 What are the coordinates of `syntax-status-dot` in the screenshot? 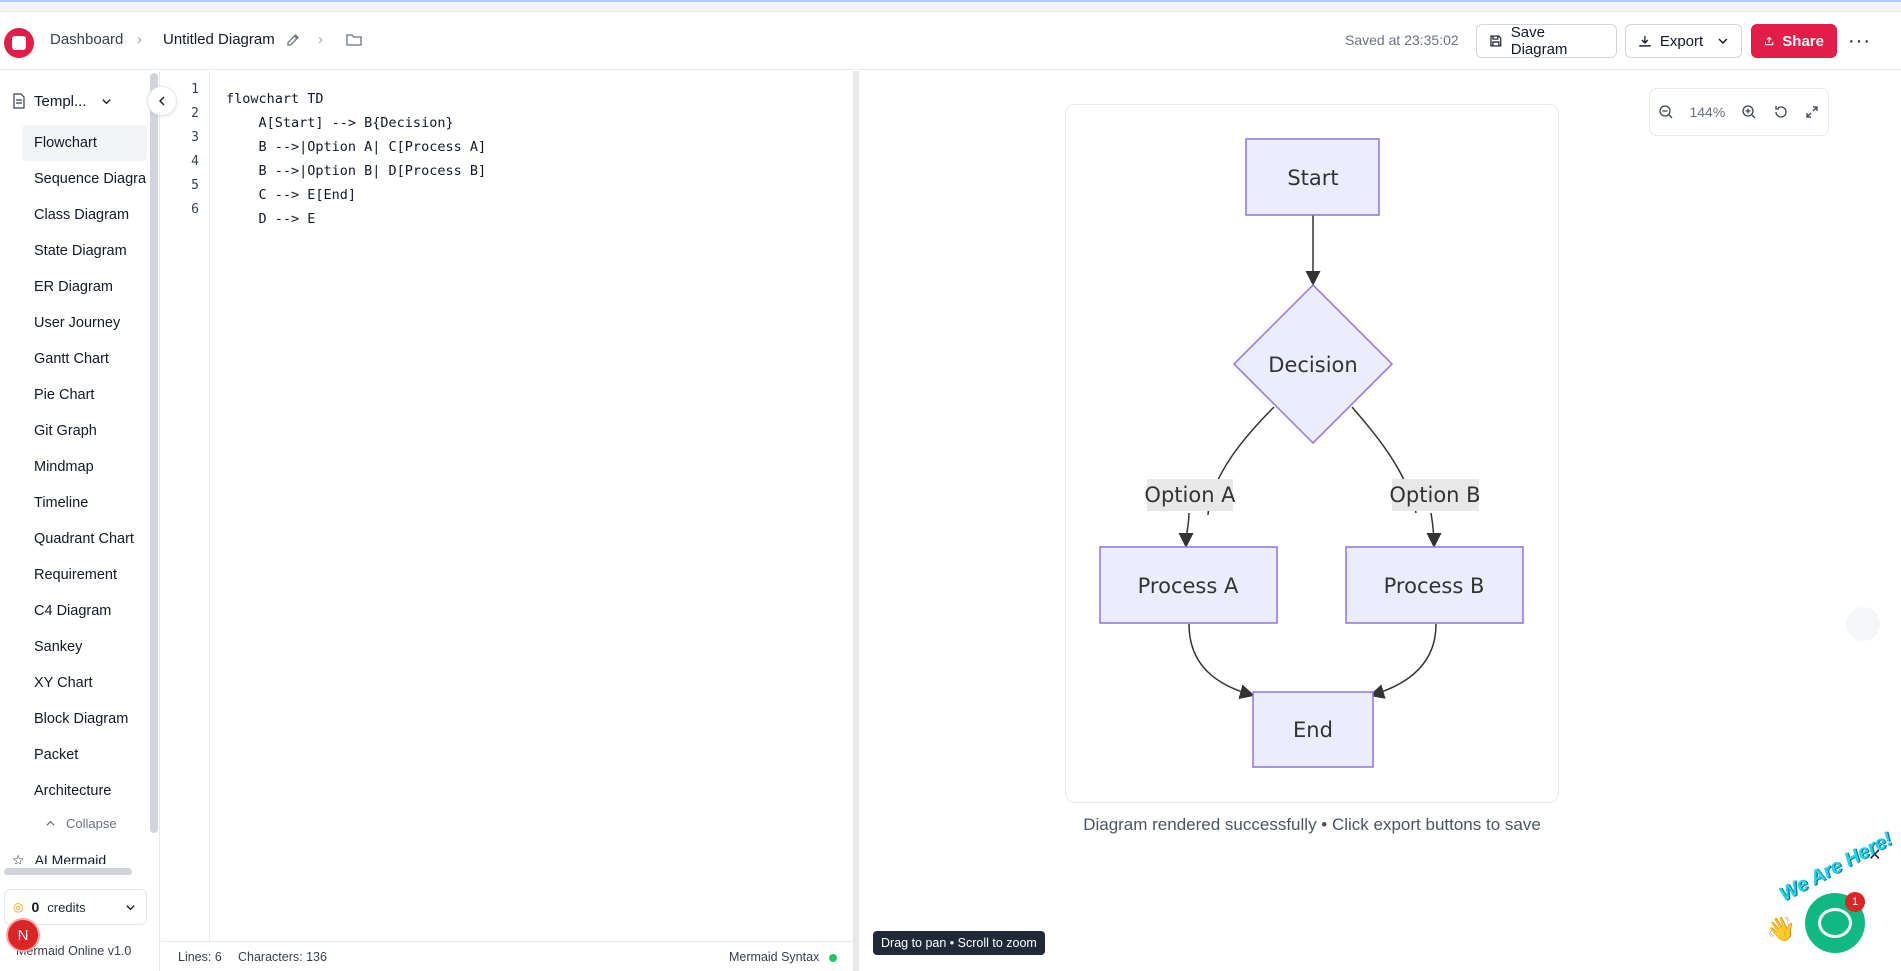 It's located at (833, 958).